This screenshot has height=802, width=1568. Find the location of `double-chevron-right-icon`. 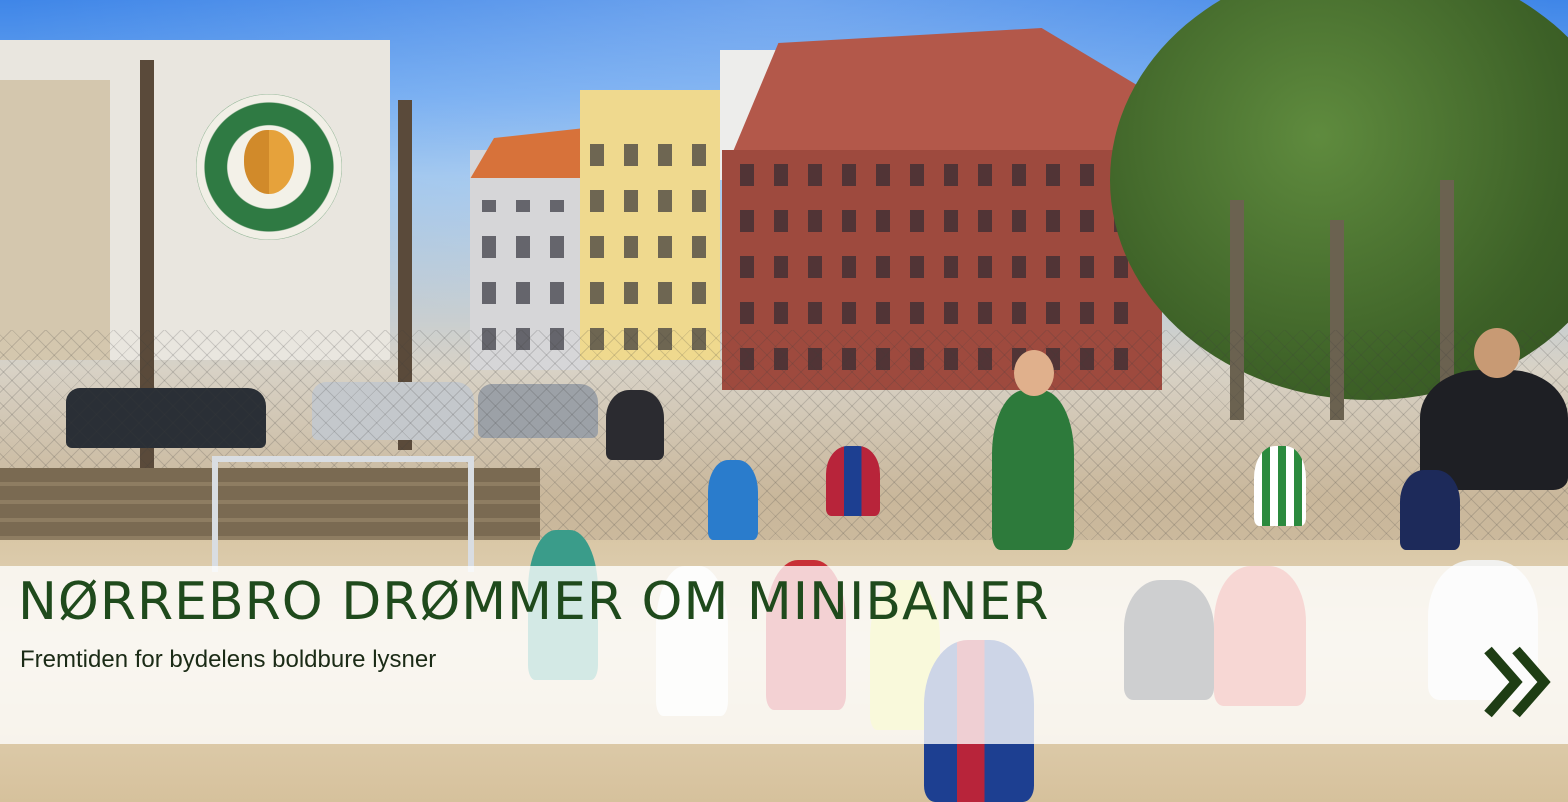

double-chevron-right-icon is located at coordinates (1517, 682).